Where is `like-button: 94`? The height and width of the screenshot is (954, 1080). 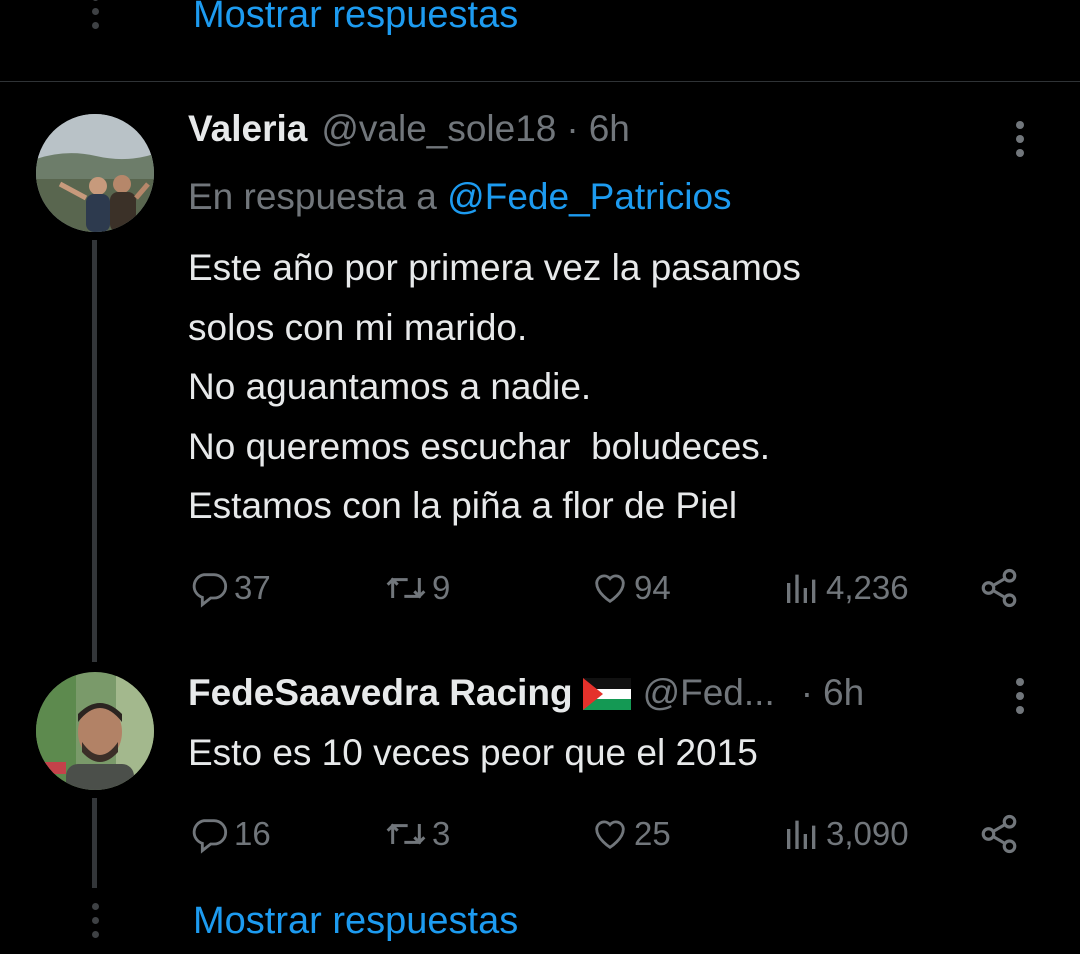
like-button: 94 is located at coordinates (630, 588).